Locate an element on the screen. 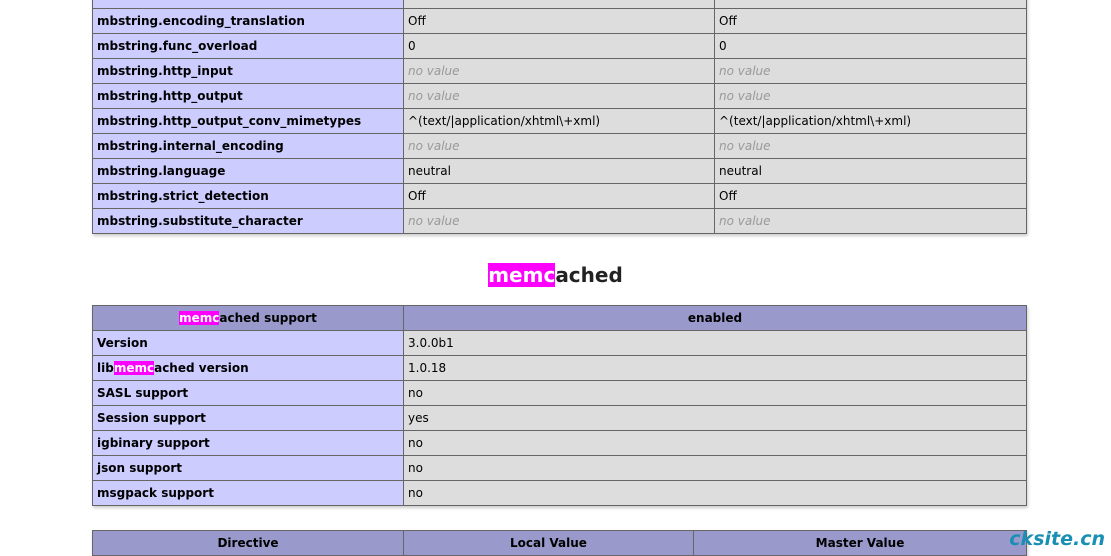 The image size is (1111, 556). info-name: igbinary support is located at coordinates (248, 443).